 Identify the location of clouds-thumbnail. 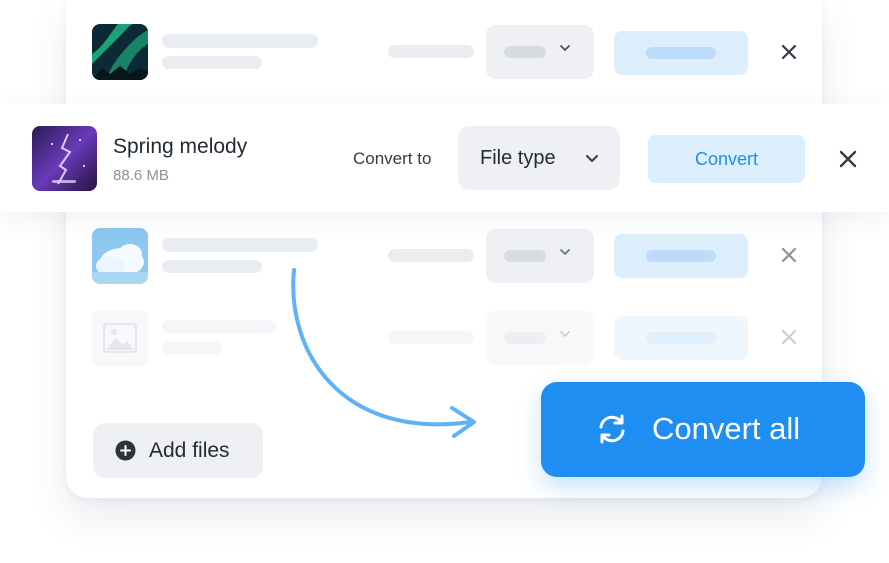
(120, 256).